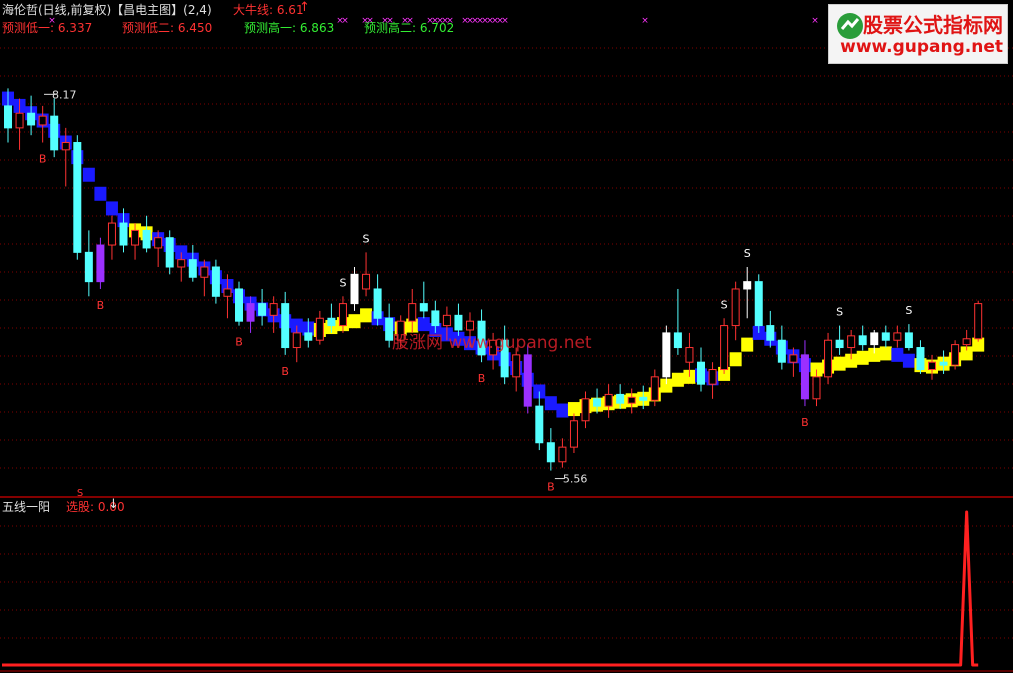  Describe the element at coordinates (107, 10) in the screenshot. I see `main-title: 海伦哲(日线,前复权)【昌电主图】(2,4)` at that location.